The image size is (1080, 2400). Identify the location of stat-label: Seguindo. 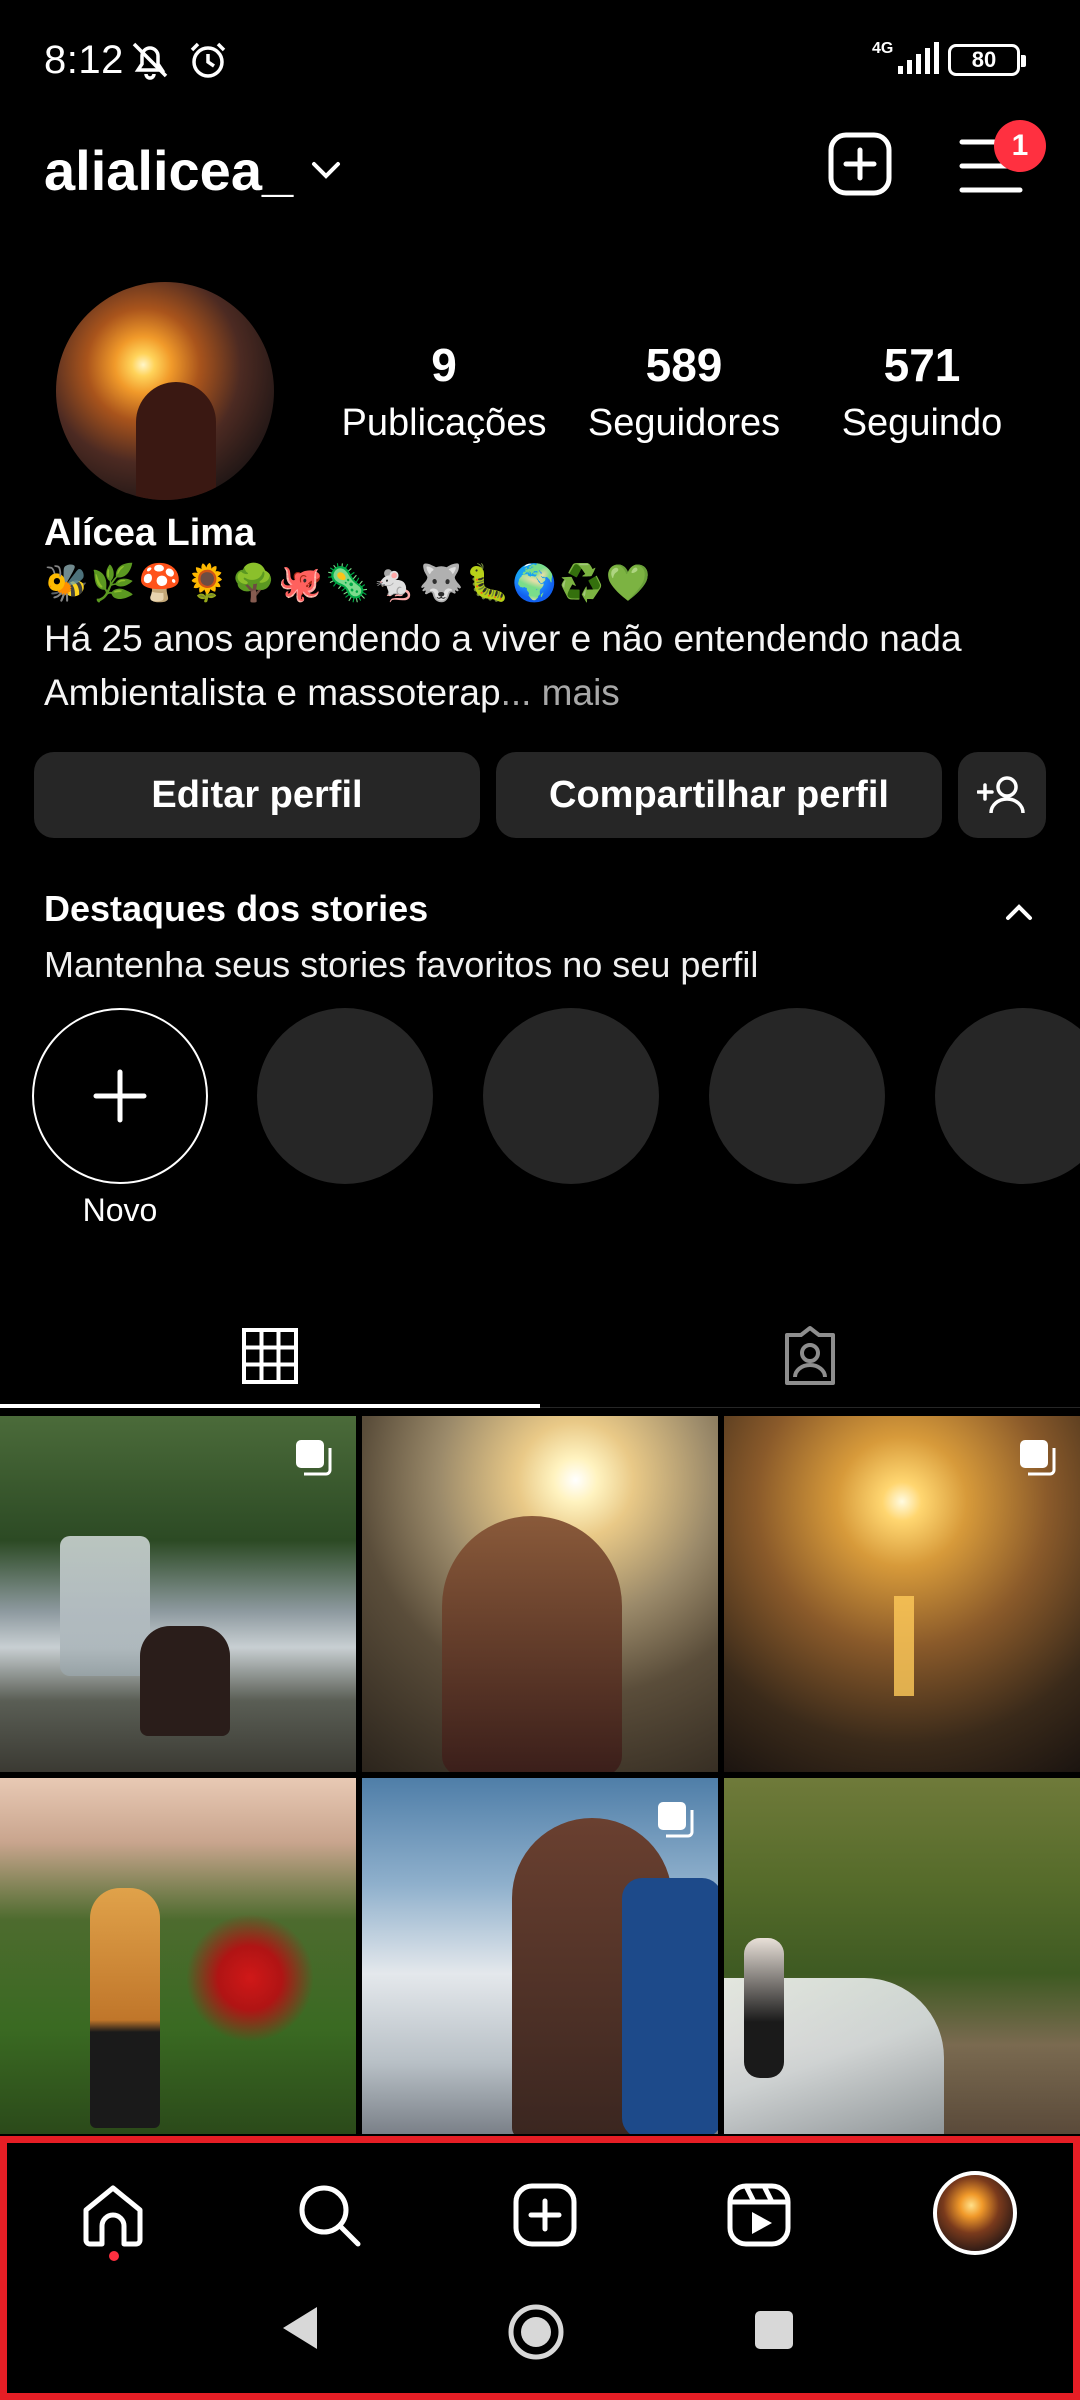
(922, 423).